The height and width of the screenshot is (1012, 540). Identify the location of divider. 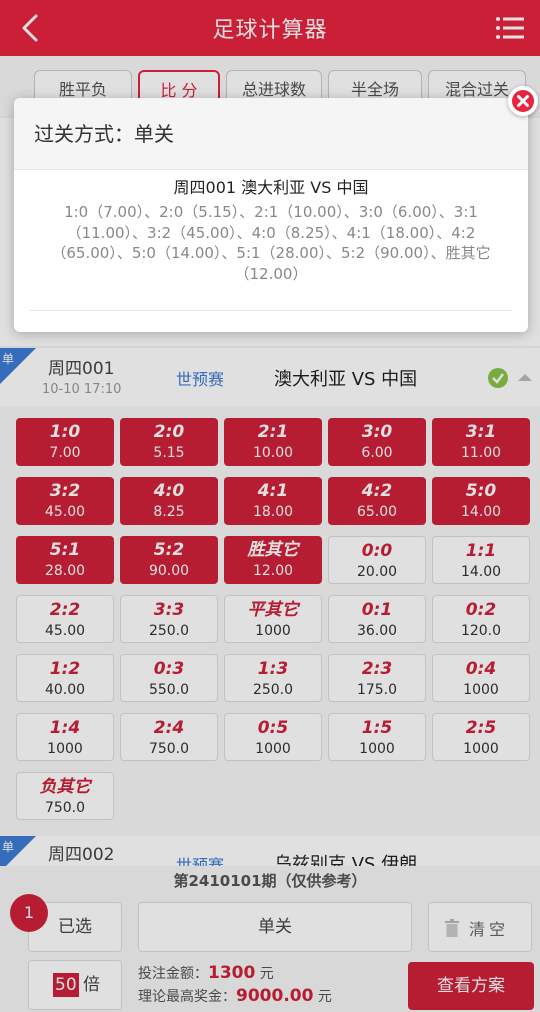
(271, 310).